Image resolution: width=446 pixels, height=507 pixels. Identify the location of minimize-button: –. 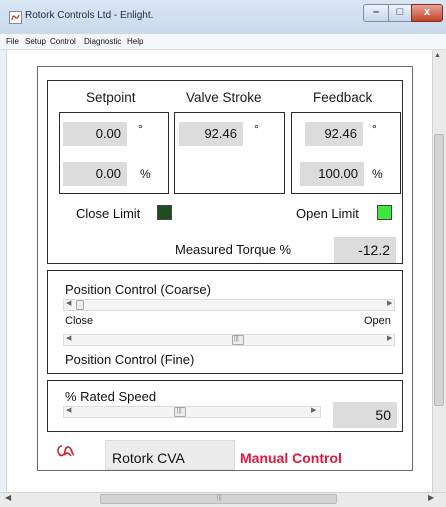
(376, 13).